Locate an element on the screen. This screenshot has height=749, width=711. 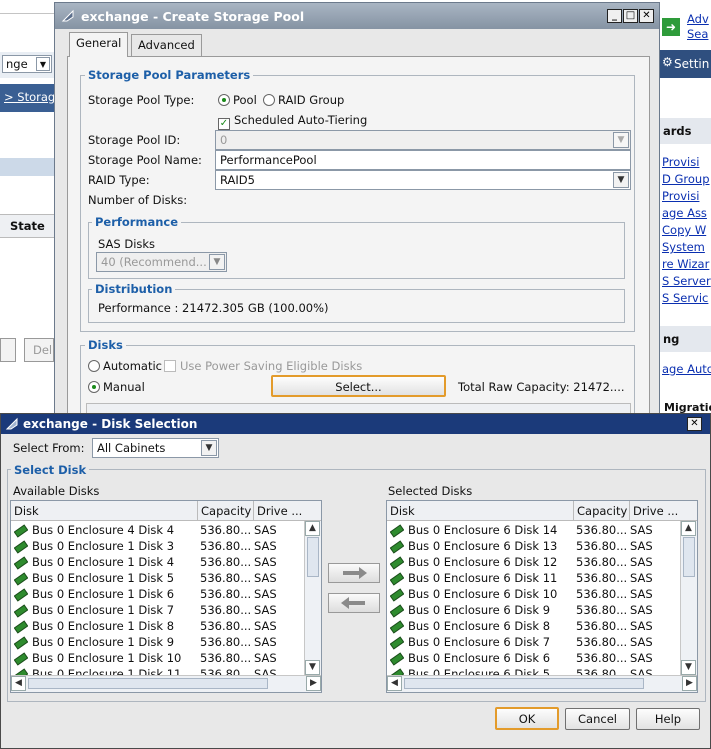
cancel-button: Cancel is located at coordinates (597, 719).